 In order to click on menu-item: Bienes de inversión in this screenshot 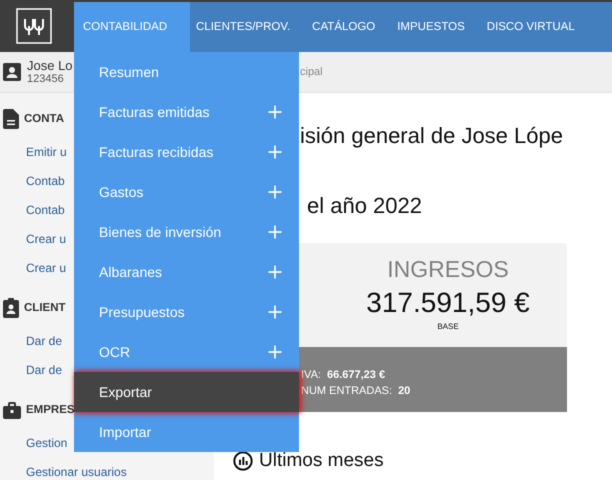, I will do `click(186, 232)`.